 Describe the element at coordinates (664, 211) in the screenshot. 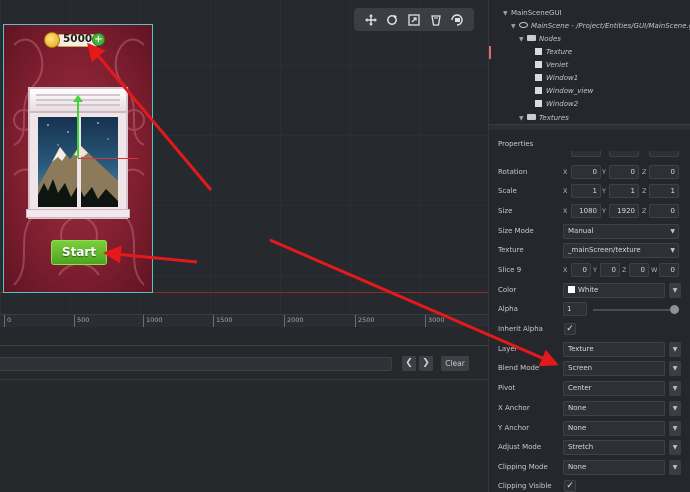

I see `size-z-field: 0` at that location.